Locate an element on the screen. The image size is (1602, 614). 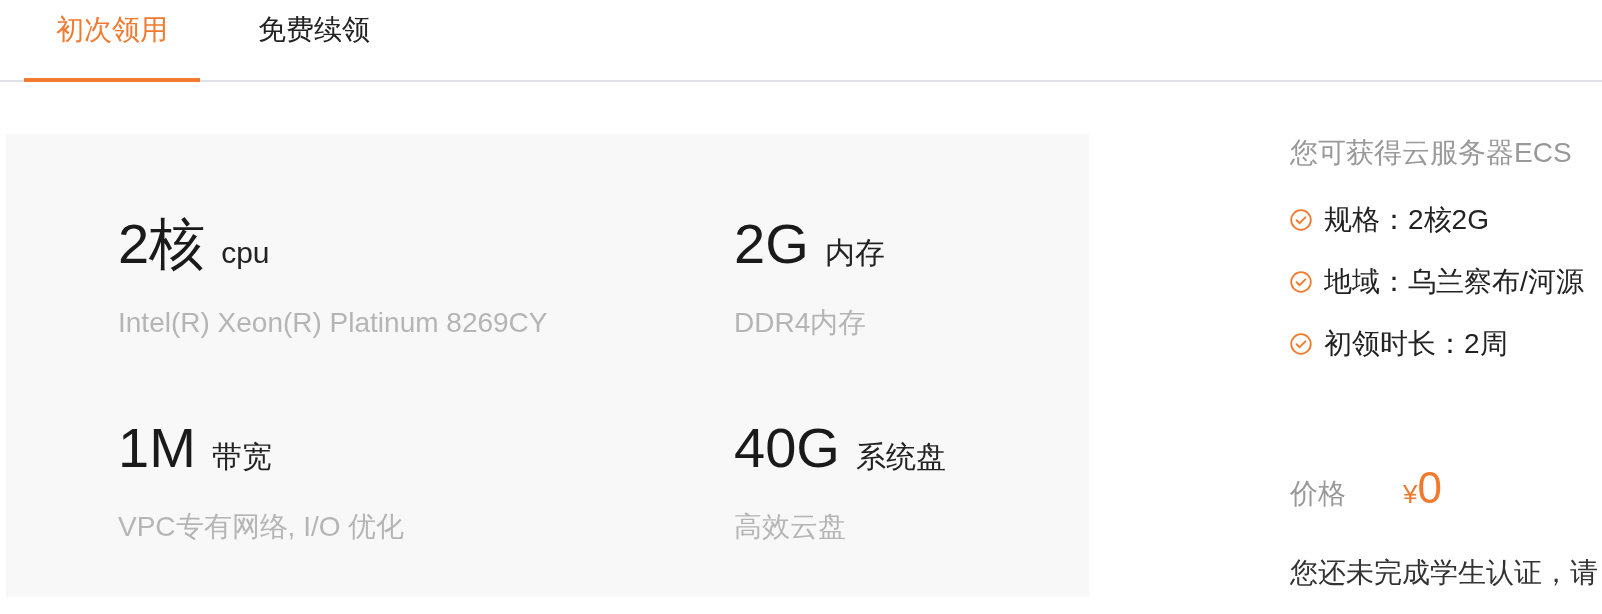
spec-detail: VPC专有网络, I/O 优化 is located at coordinates (261, 527).